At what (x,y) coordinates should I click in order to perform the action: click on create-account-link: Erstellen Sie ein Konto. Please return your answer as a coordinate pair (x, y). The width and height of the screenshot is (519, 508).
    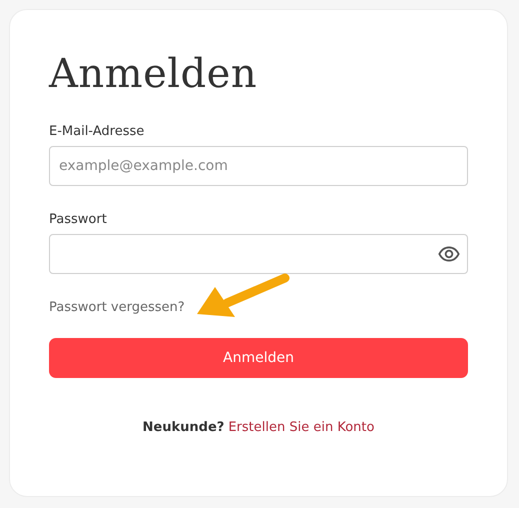
    Looking at the image, I should click on (301, 427).